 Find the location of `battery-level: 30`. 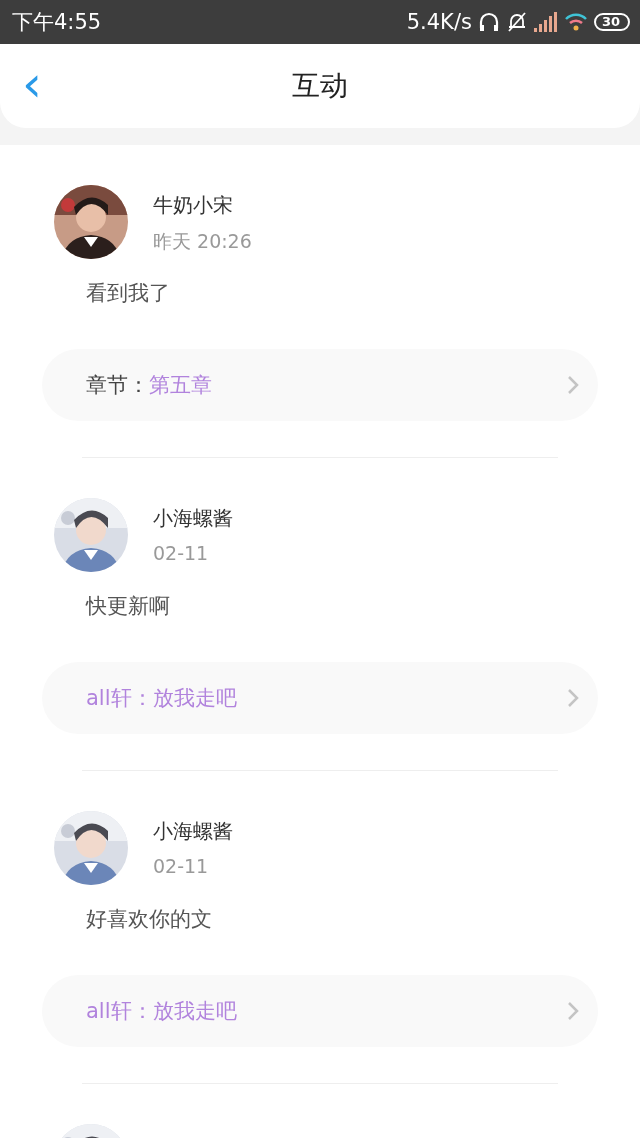

battery-level: 30 is located at coordinates (611, 22).